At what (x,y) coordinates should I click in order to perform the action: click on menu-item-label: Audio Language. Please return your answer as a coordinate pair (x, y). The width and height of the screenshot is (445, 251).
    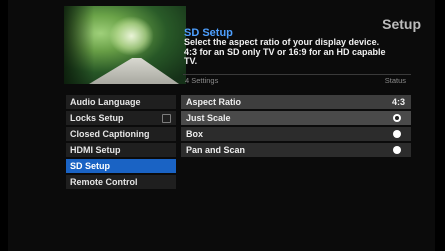
    Looking at the image, I should click on (105, 102).